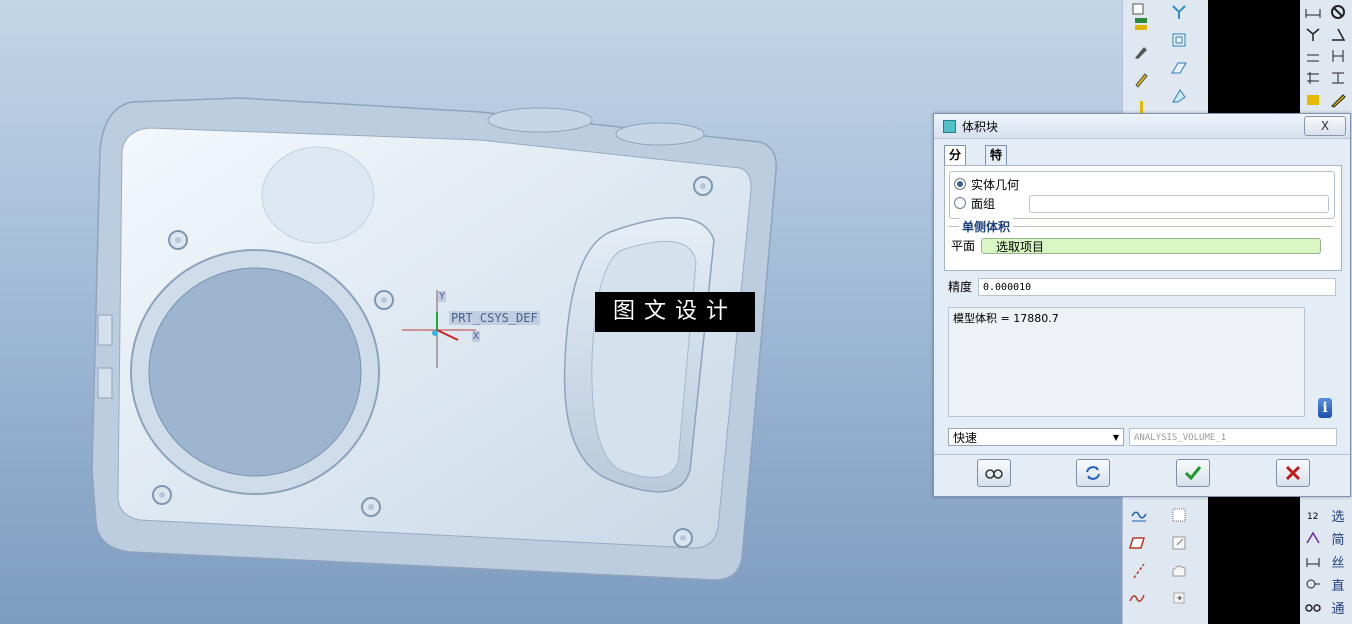 This screenshot has width=1352, height=624. Describe the element at coordinates (1338, 12) in the screenshot. I see `no-entry-icon` at that location.